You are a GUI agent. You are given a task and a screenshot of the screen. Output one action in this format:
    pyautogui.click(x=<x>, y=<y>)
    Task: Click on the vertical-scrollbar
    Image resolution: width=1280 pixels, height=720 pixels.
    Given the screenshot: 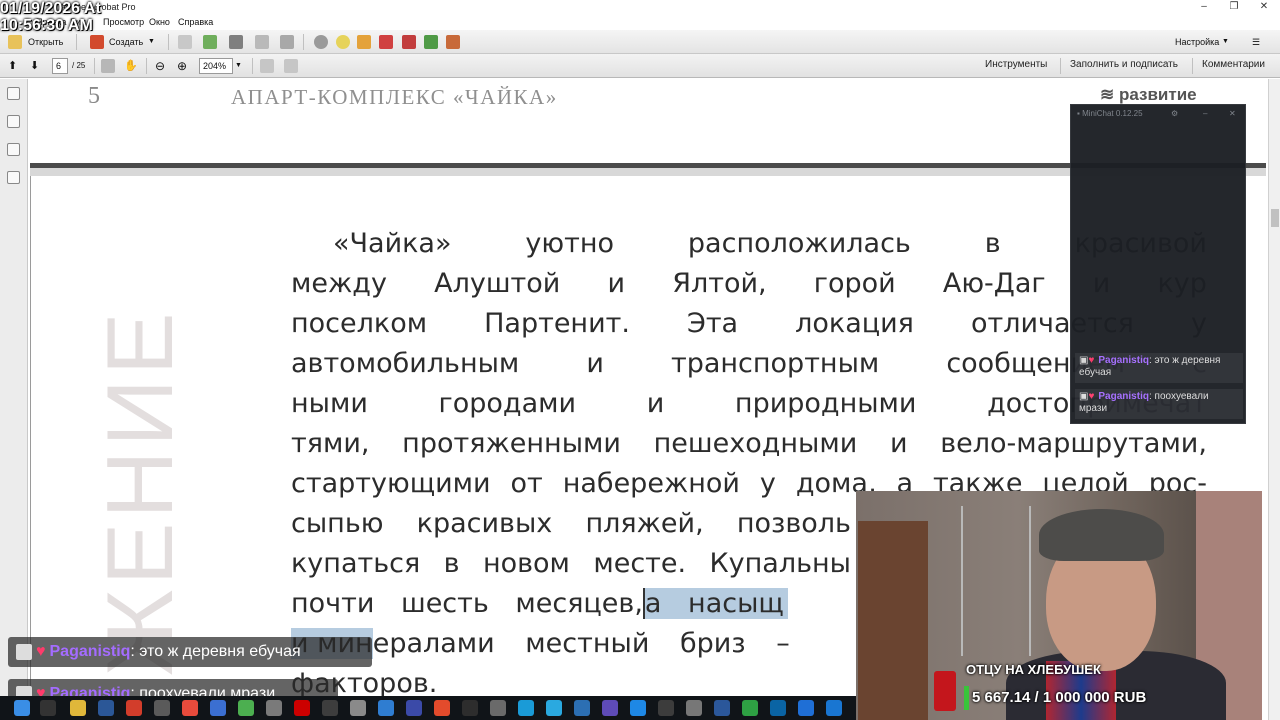 What is the action you would take?
    pyautogui.click(x=1274, y=399)
    